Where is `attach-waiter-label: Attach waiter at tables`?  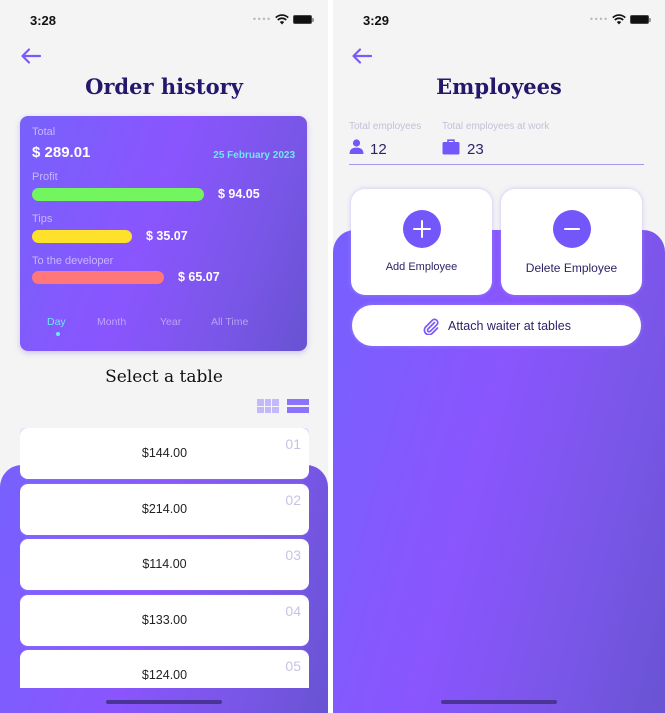
attach-waiter-label: Attach waiter at tables is located at coordinates (509, 325).